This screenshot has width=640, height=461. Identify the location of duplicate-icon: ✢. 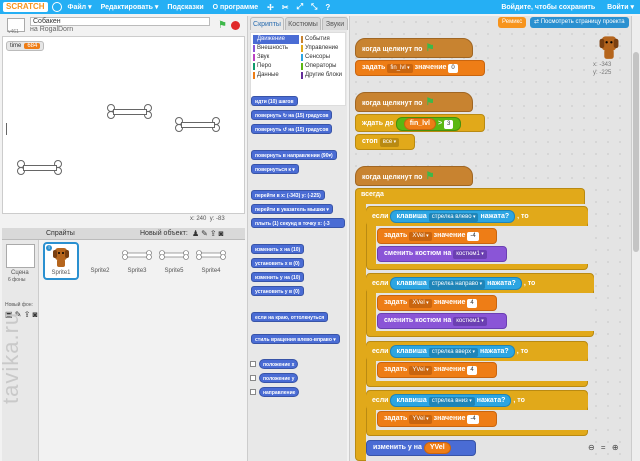
(270, 7).